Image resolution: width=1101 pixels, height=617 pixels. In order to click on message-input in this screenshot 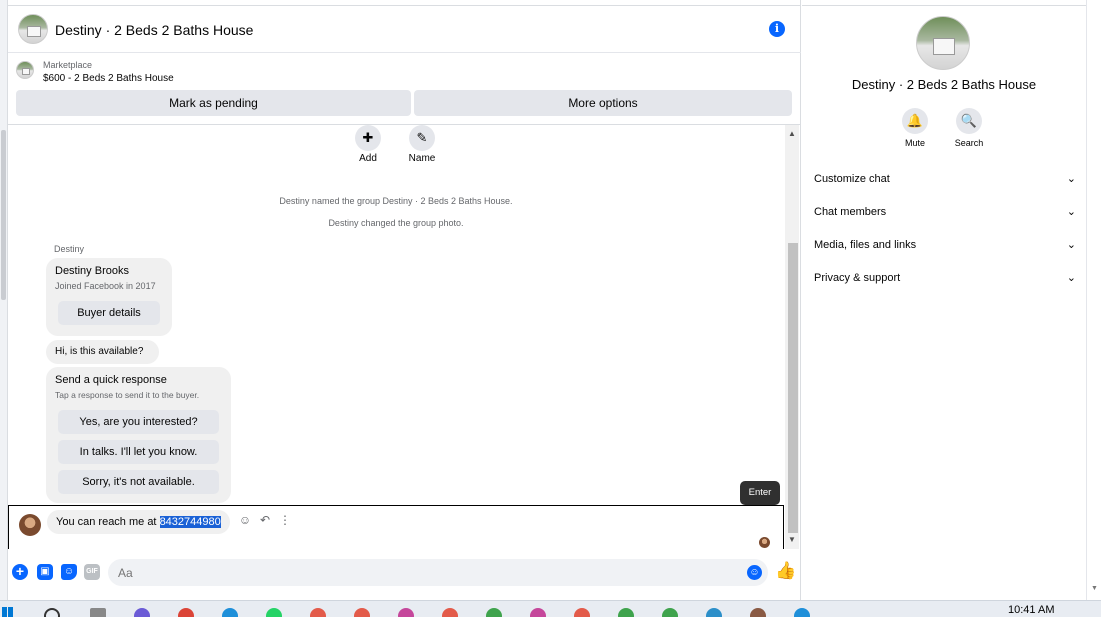, I will do `click(438, 572)`.